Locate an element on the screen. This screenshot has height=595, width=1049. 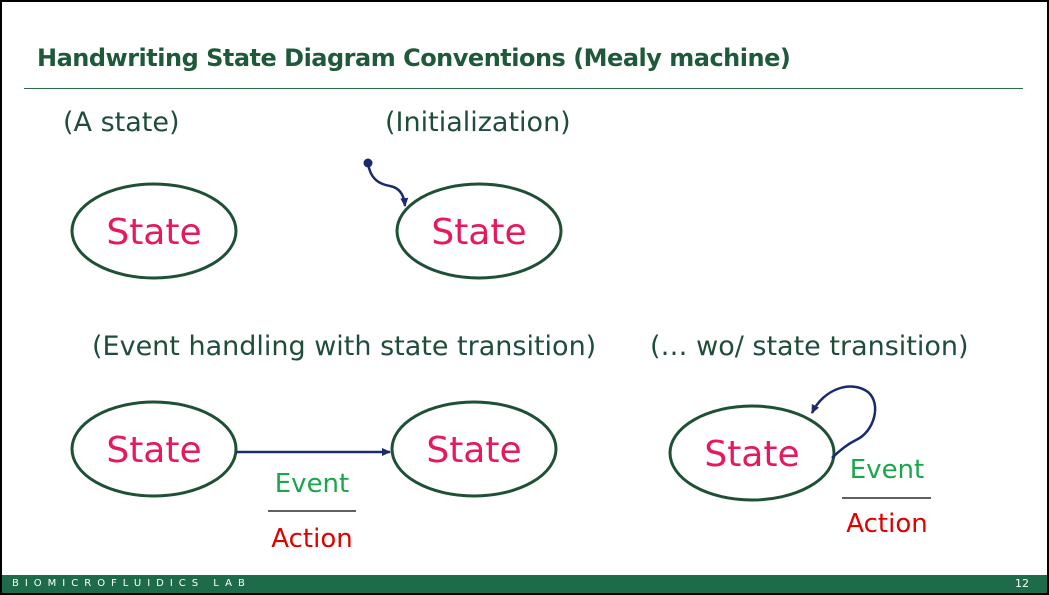
state-node-a: State is located at coordinates (154, 231).